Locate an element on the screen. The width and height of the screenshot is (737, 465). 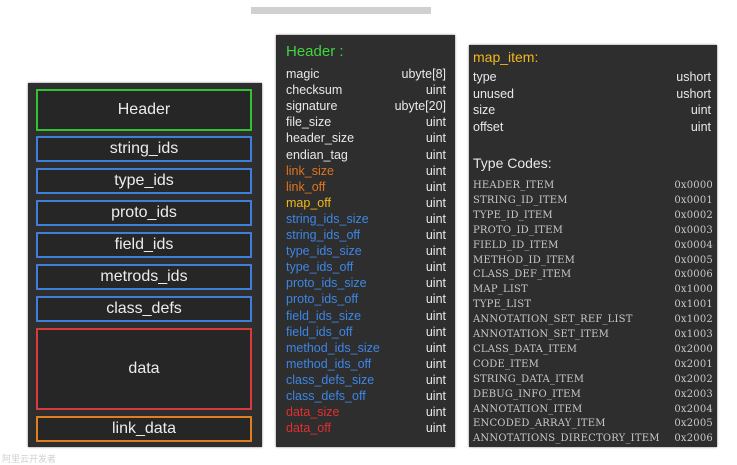
block-data: data is located at coordinates (144, 369).